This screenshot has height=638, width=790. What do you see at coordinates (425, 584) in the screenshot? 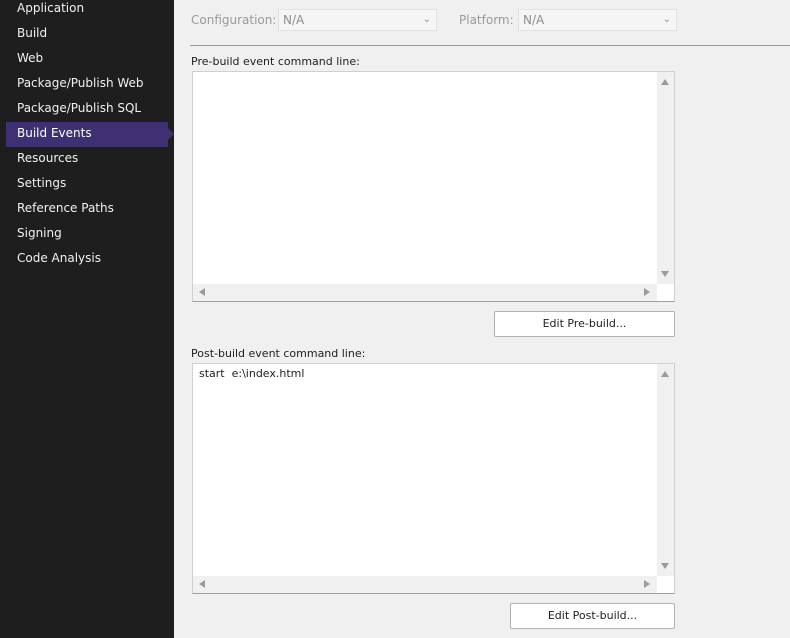
I see `postbuild-horizontal-scrollbar` at bounding box center [425, 584].